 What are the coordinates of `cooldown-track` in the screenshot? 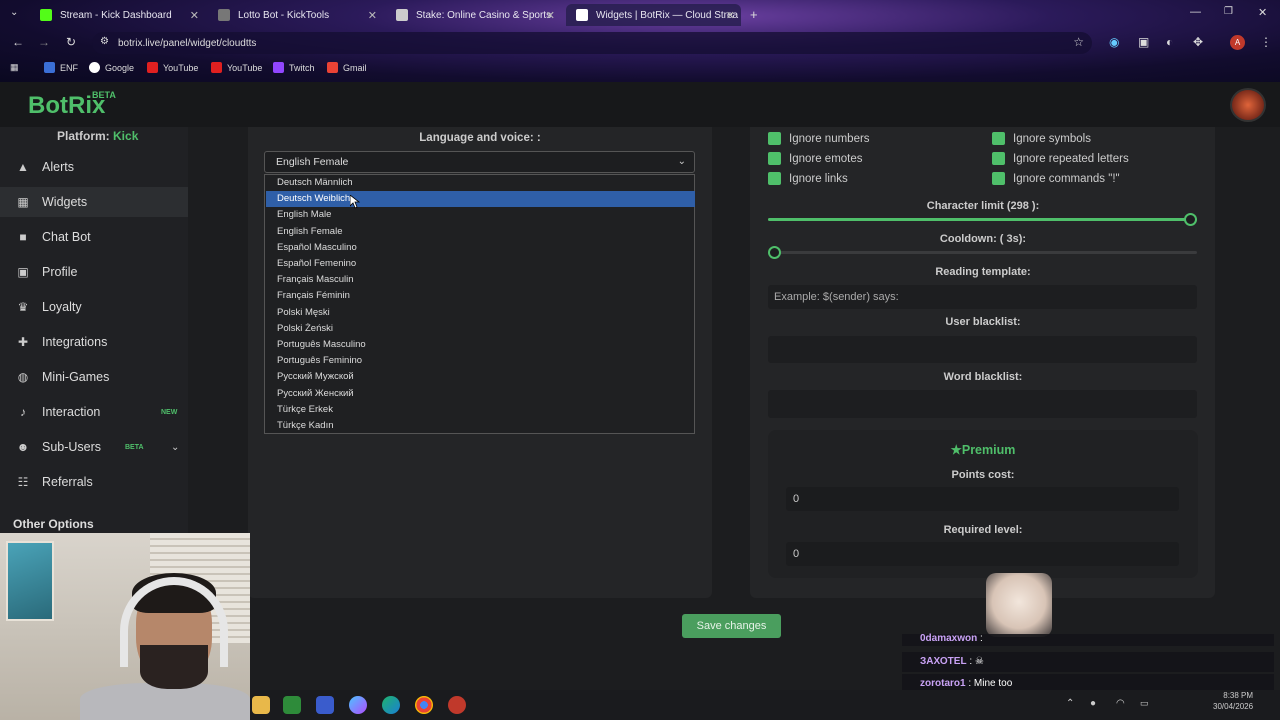 It's located at (982, 252).